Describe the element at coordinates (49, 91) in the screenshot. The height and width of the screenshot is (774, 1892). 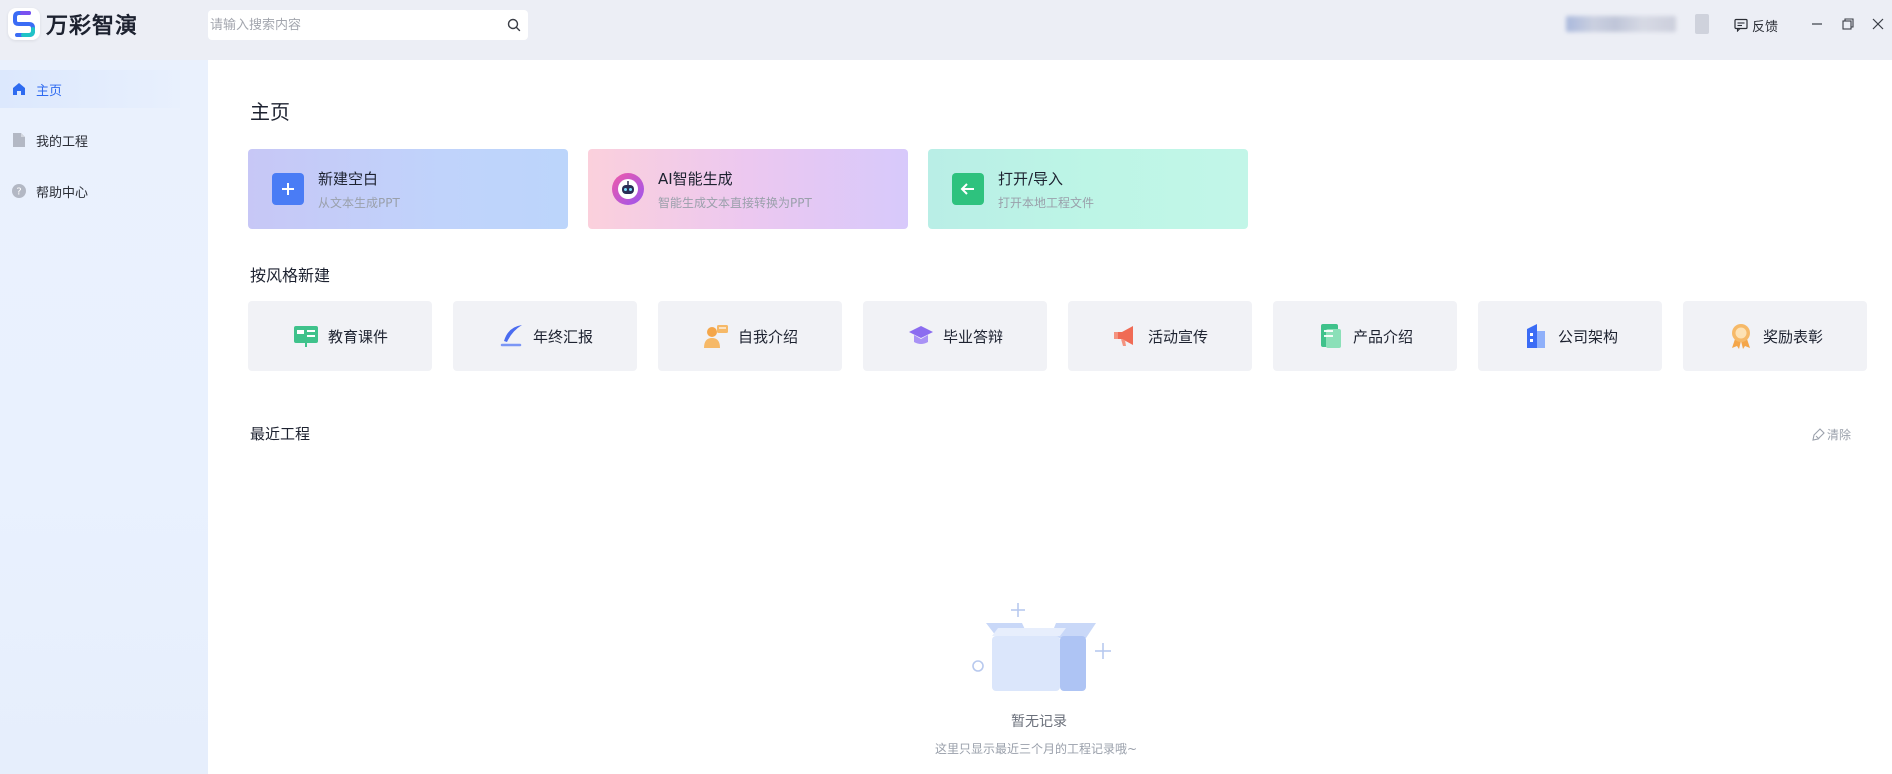
I see `sidebar-item-label: 主页` at that location.